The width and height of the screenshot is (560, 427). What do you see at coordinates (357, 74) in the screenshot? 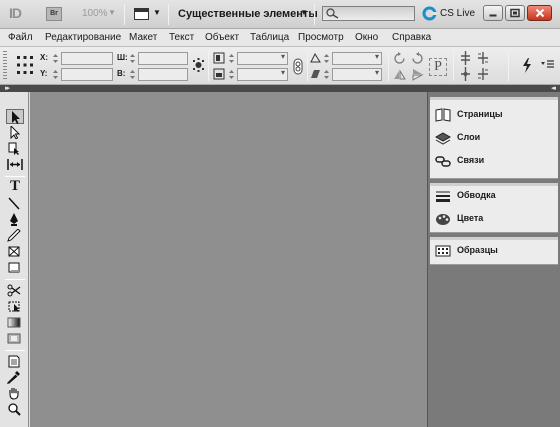
I see `shear-angle-field` at bounding box center [357, 74].